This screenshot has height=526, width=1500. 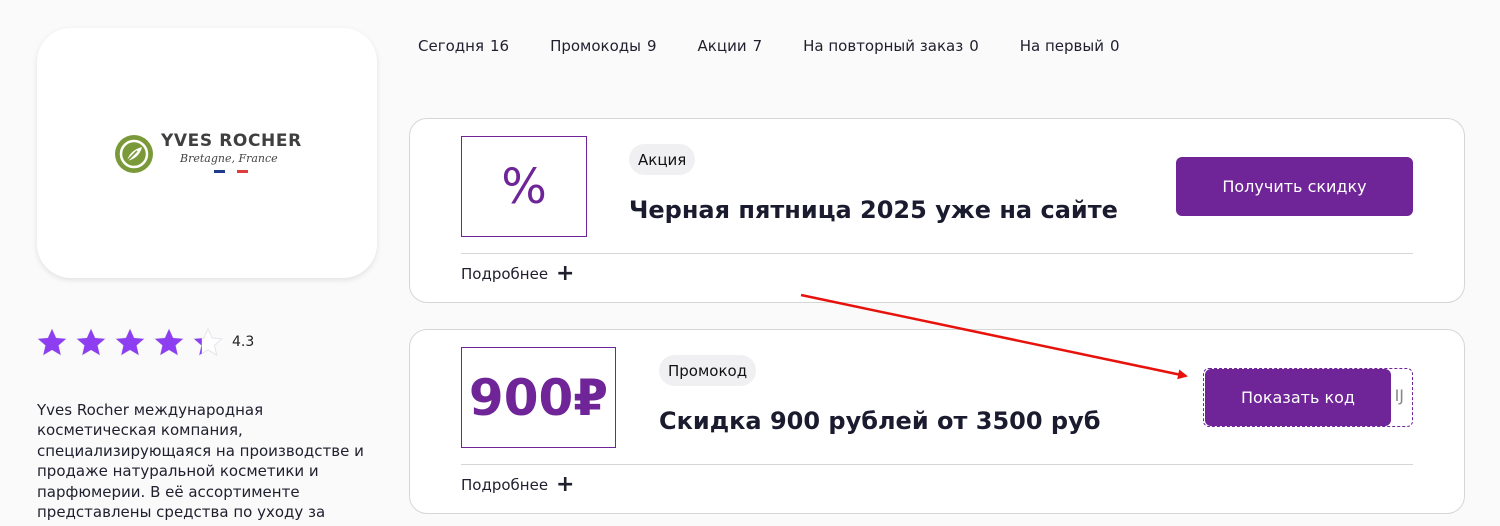 What do you see at coordinates (891, 46) in the screenshot?
I see `tab-repeat-order: На повторный заказ 0` at bounding box center [891, 46].